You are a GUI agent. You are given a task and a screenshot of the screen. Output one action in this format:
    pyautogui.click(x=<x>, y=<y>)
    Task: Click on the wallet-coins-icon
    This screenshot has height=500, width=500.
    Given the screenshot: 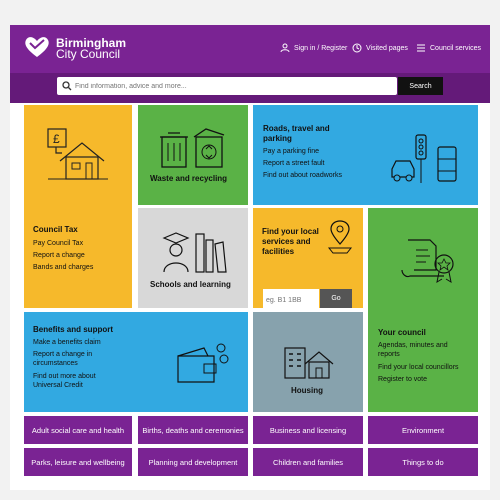 What is the action you would take?
    pyautogui.click(x=203, y=363)
    